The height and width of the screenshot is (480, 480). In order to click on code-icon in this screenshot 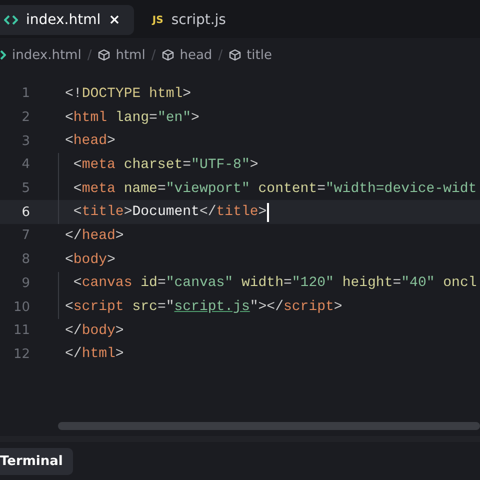, I will do `click(11, 20)`.